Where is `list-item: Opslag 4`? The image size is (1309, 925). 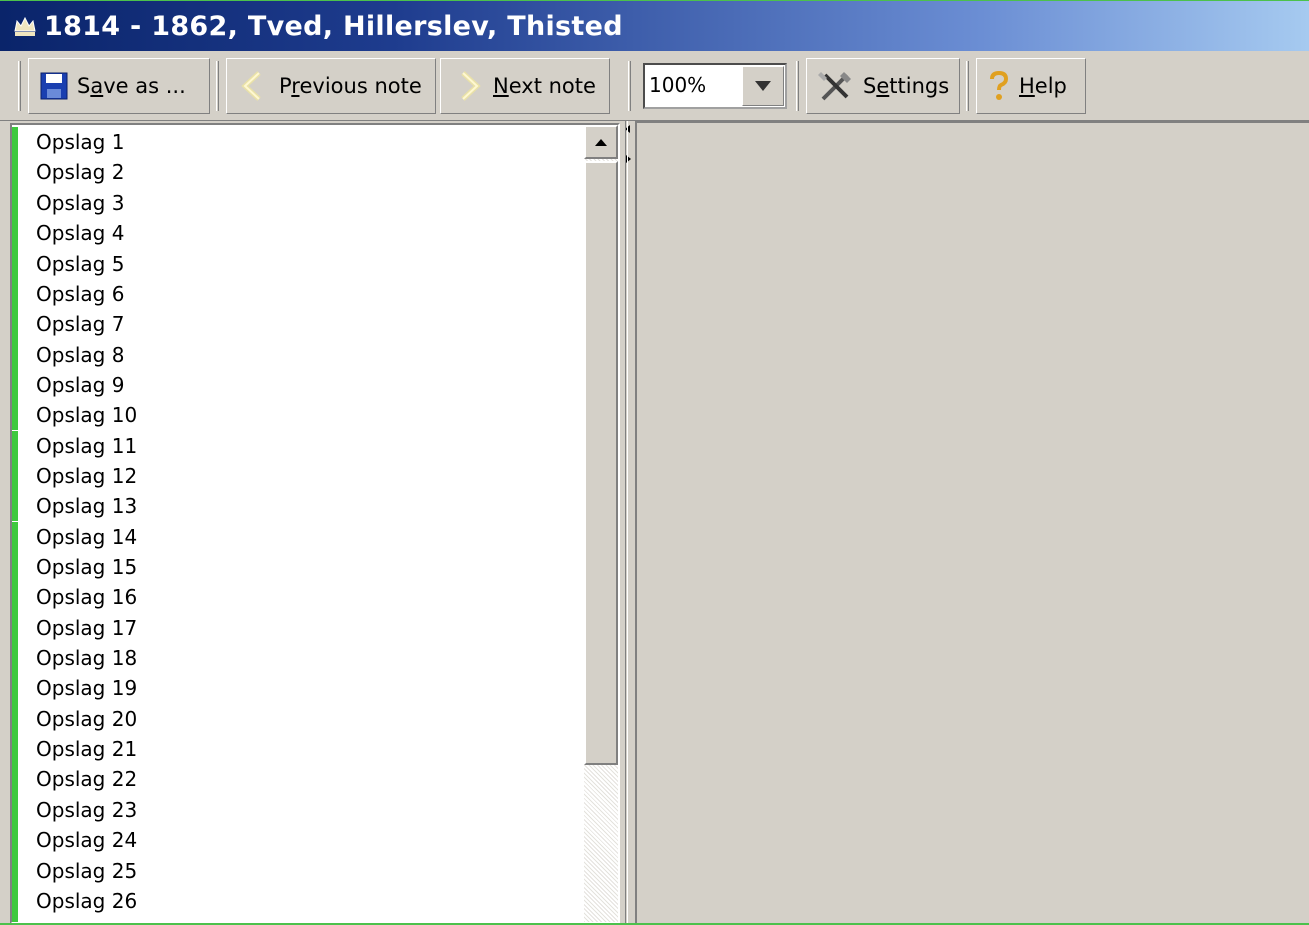 list-item: Opslag 4 is located at coordinates (299, 233).